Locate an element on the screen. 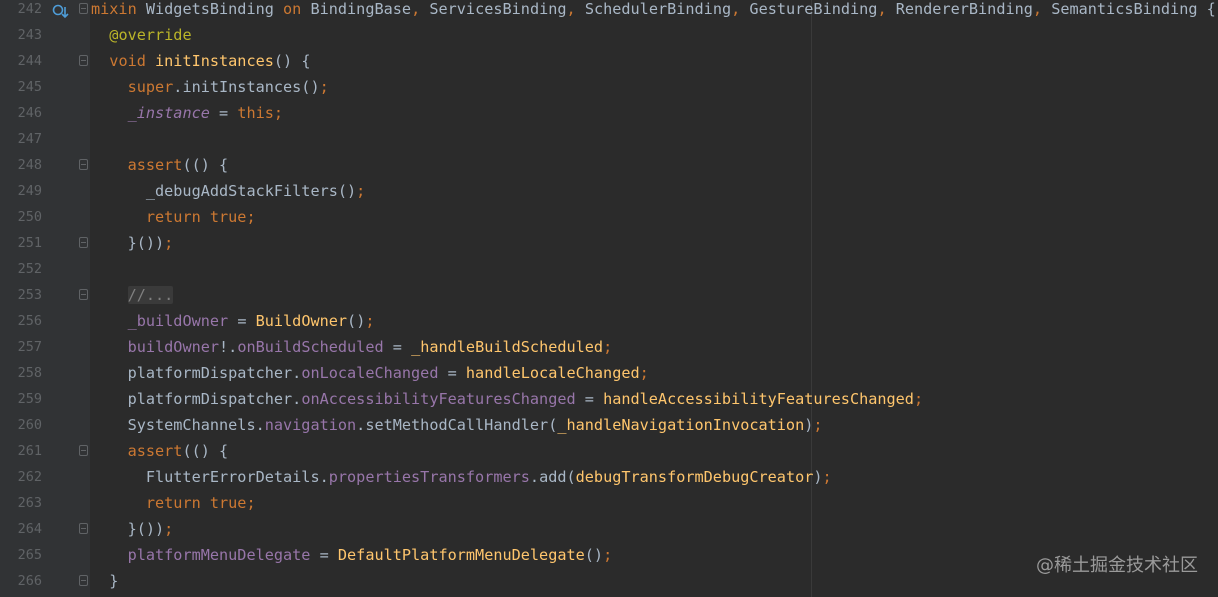 Image resolution: width=1218 pixels, height=597 pixels. code-line: 256 _buildOwner = BuildOwner(); is located at coordinates (609, 321).